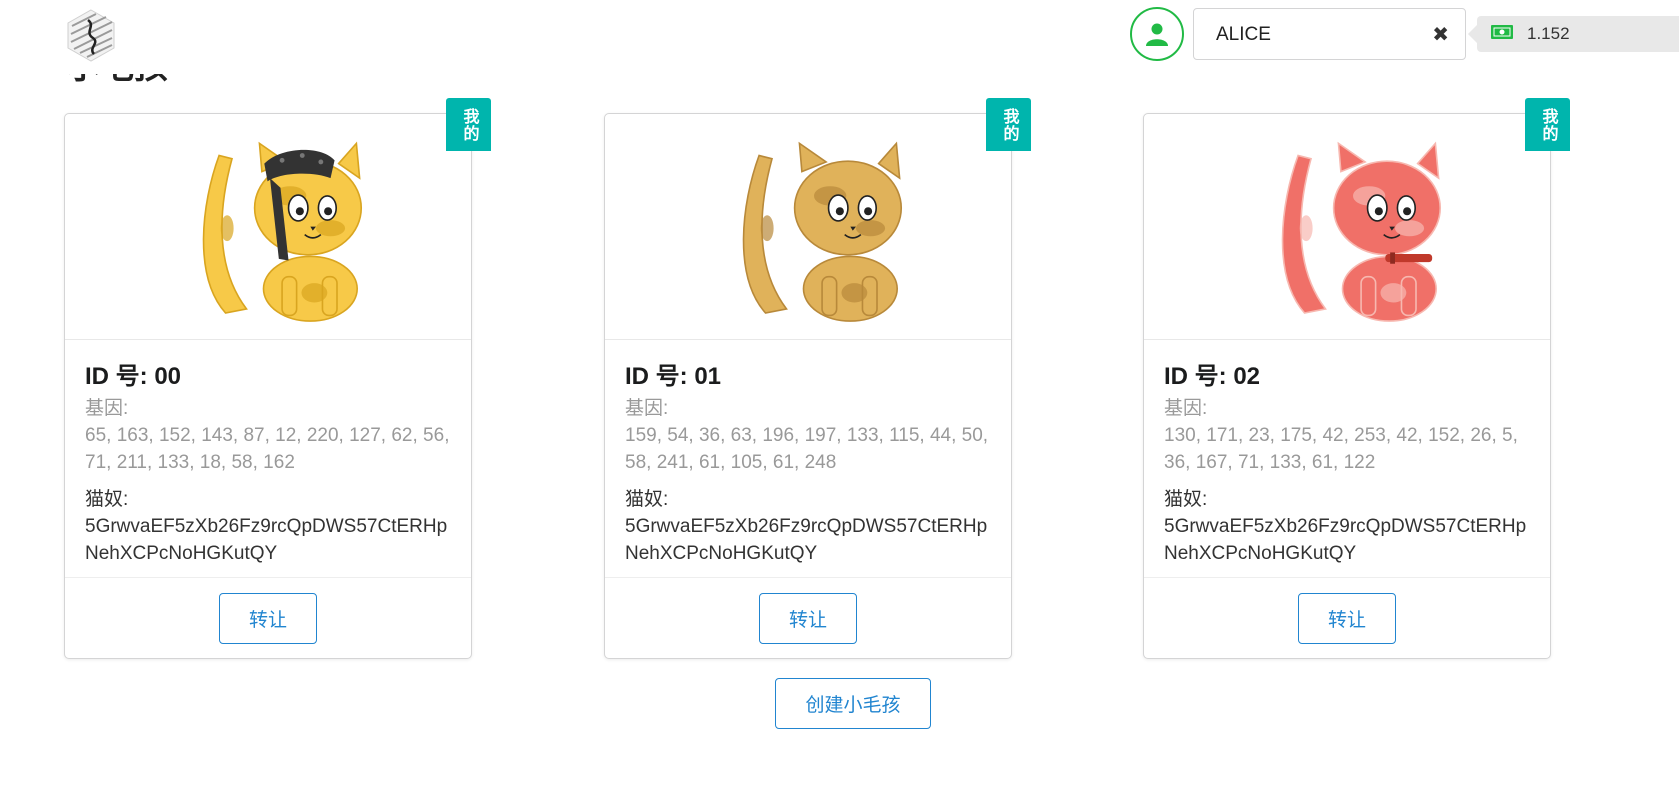 The width and height of the screenshot is (1679, 800). I want to click on user-avatar, so click(1157, 34).